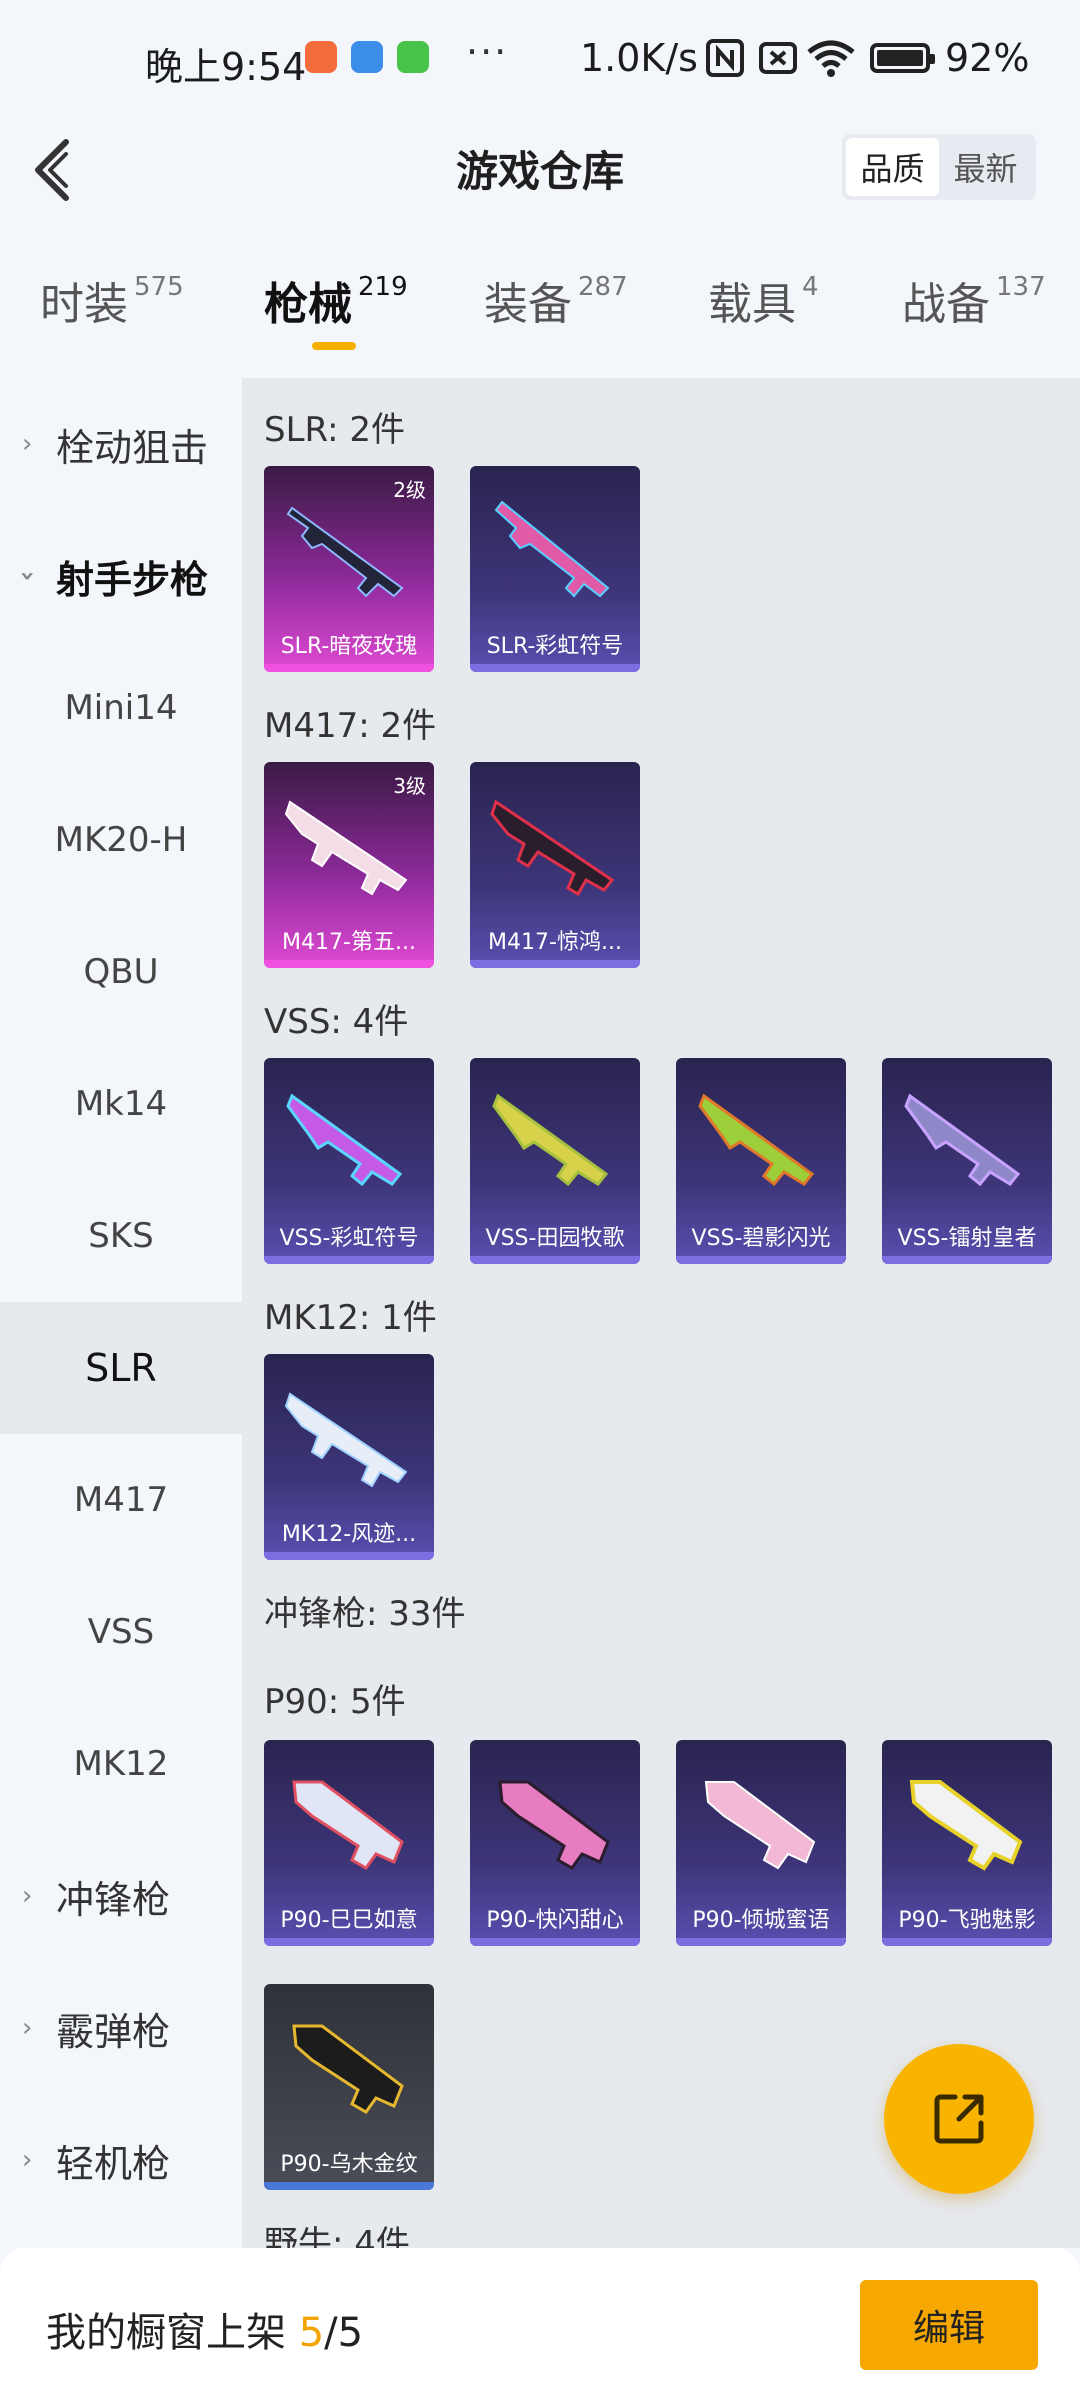 The height and width of the screenshot is (2400, 1080). Describe the element at coordinates (540, 60) in the screenshot. I see `status-bar: 晚上9:54 ··· 1.0K/s 92%` at that location.